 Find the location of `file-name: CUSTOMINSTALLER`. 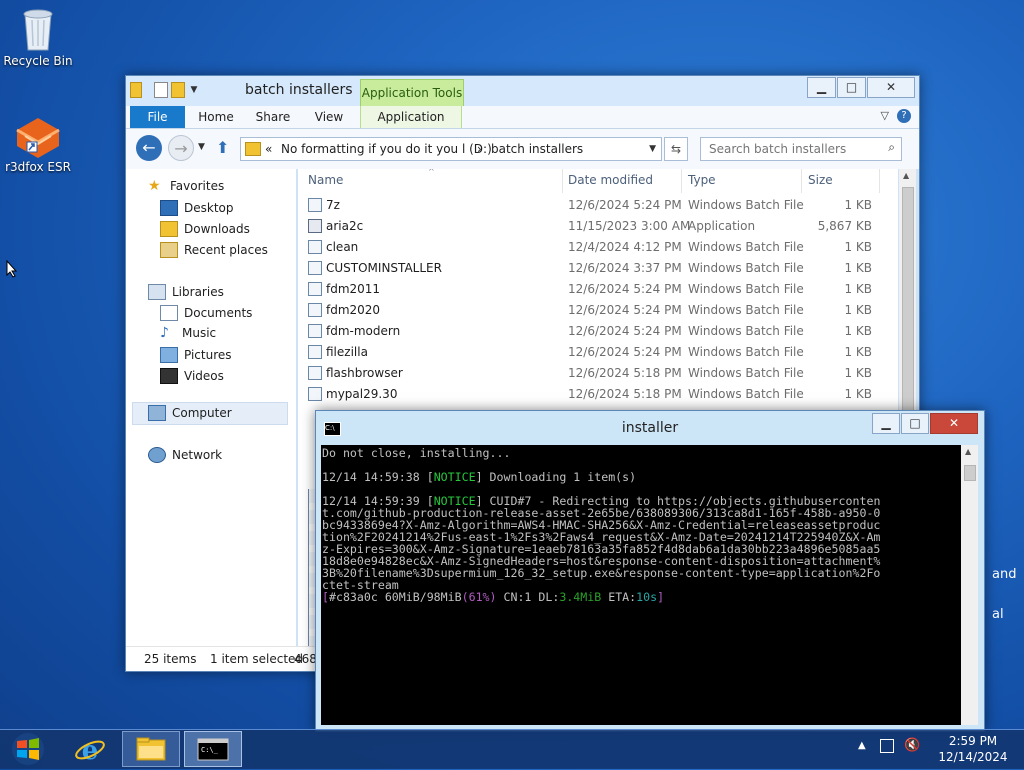

file-name: CUSTOMINSTALLER is located at coordinates (384, 268).